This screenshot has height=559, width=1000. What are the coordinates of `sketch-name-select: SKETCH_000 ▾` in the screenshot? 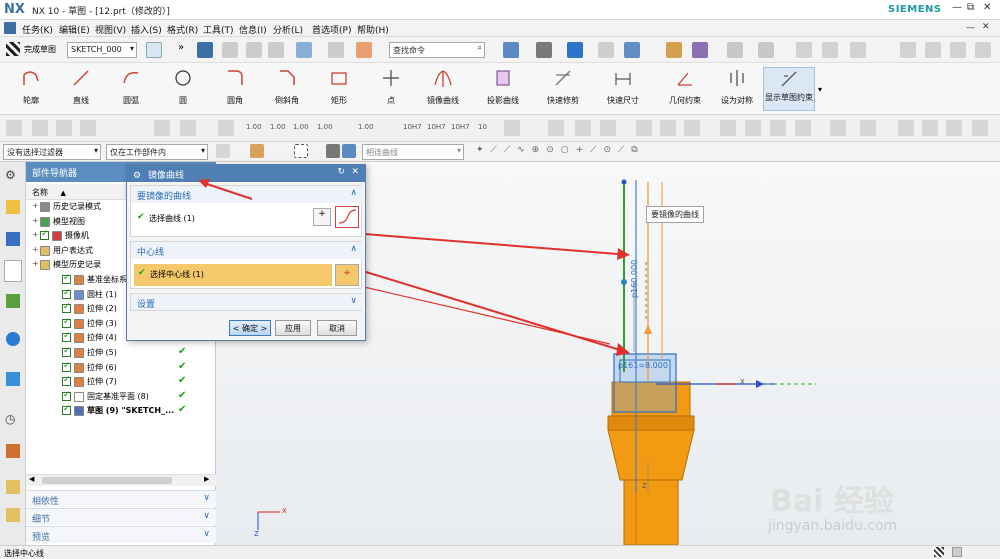 It's located at (102, 50).